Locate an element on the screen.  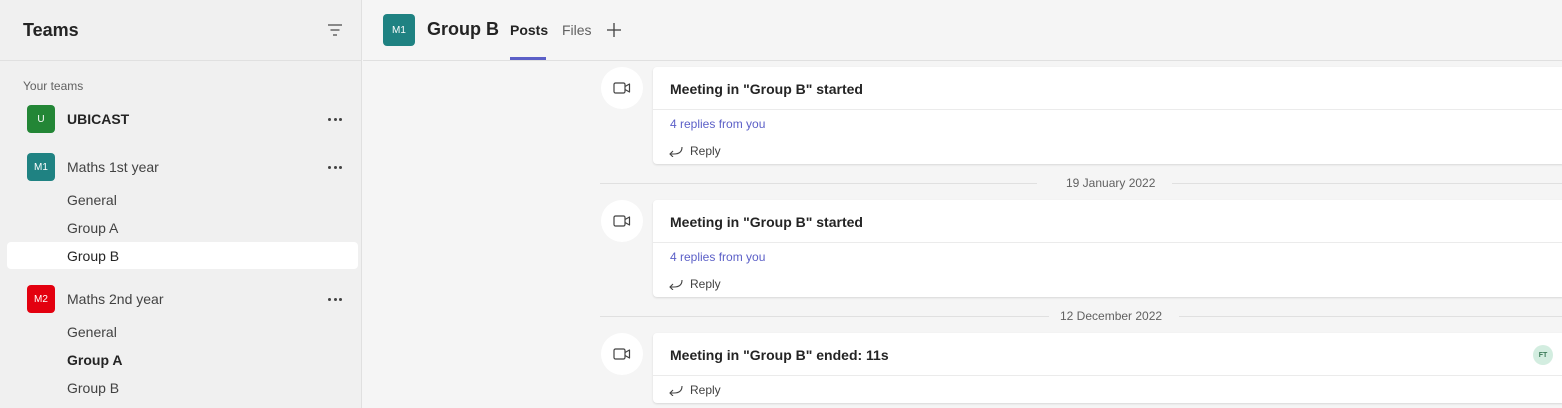
team-avatar: M2 is located at coordinates (41, 299).